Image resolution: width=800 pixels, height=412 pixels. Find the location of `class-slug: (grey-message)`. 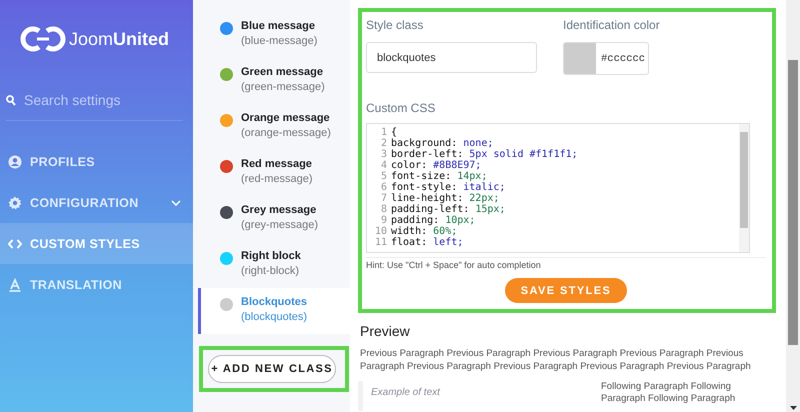

class-slug: (grey-message) is located at coordinates (279, 225).